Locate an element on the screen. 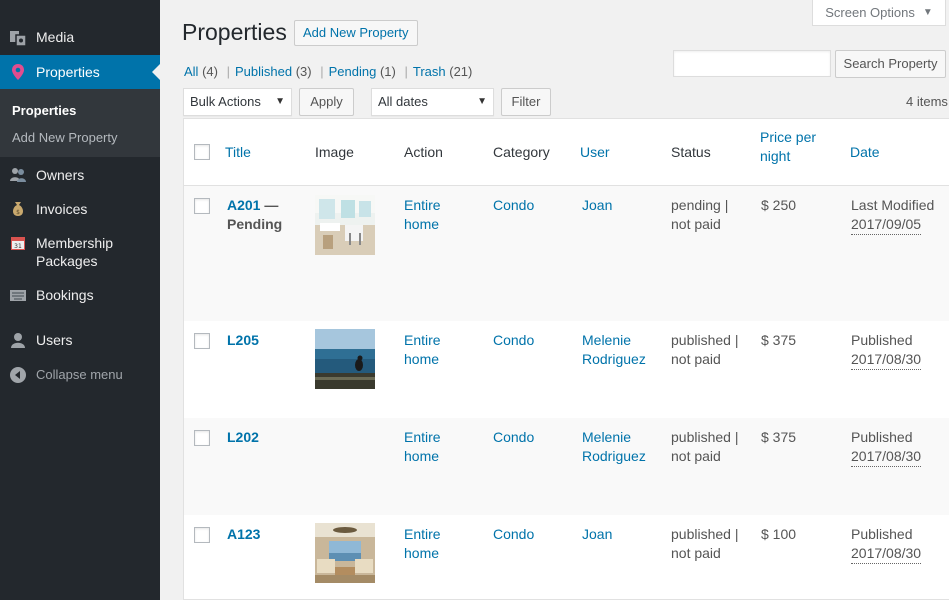 The width and height of the screenshot is (949, 600). date-label: Last Modified is located at coordinates (893, 205).